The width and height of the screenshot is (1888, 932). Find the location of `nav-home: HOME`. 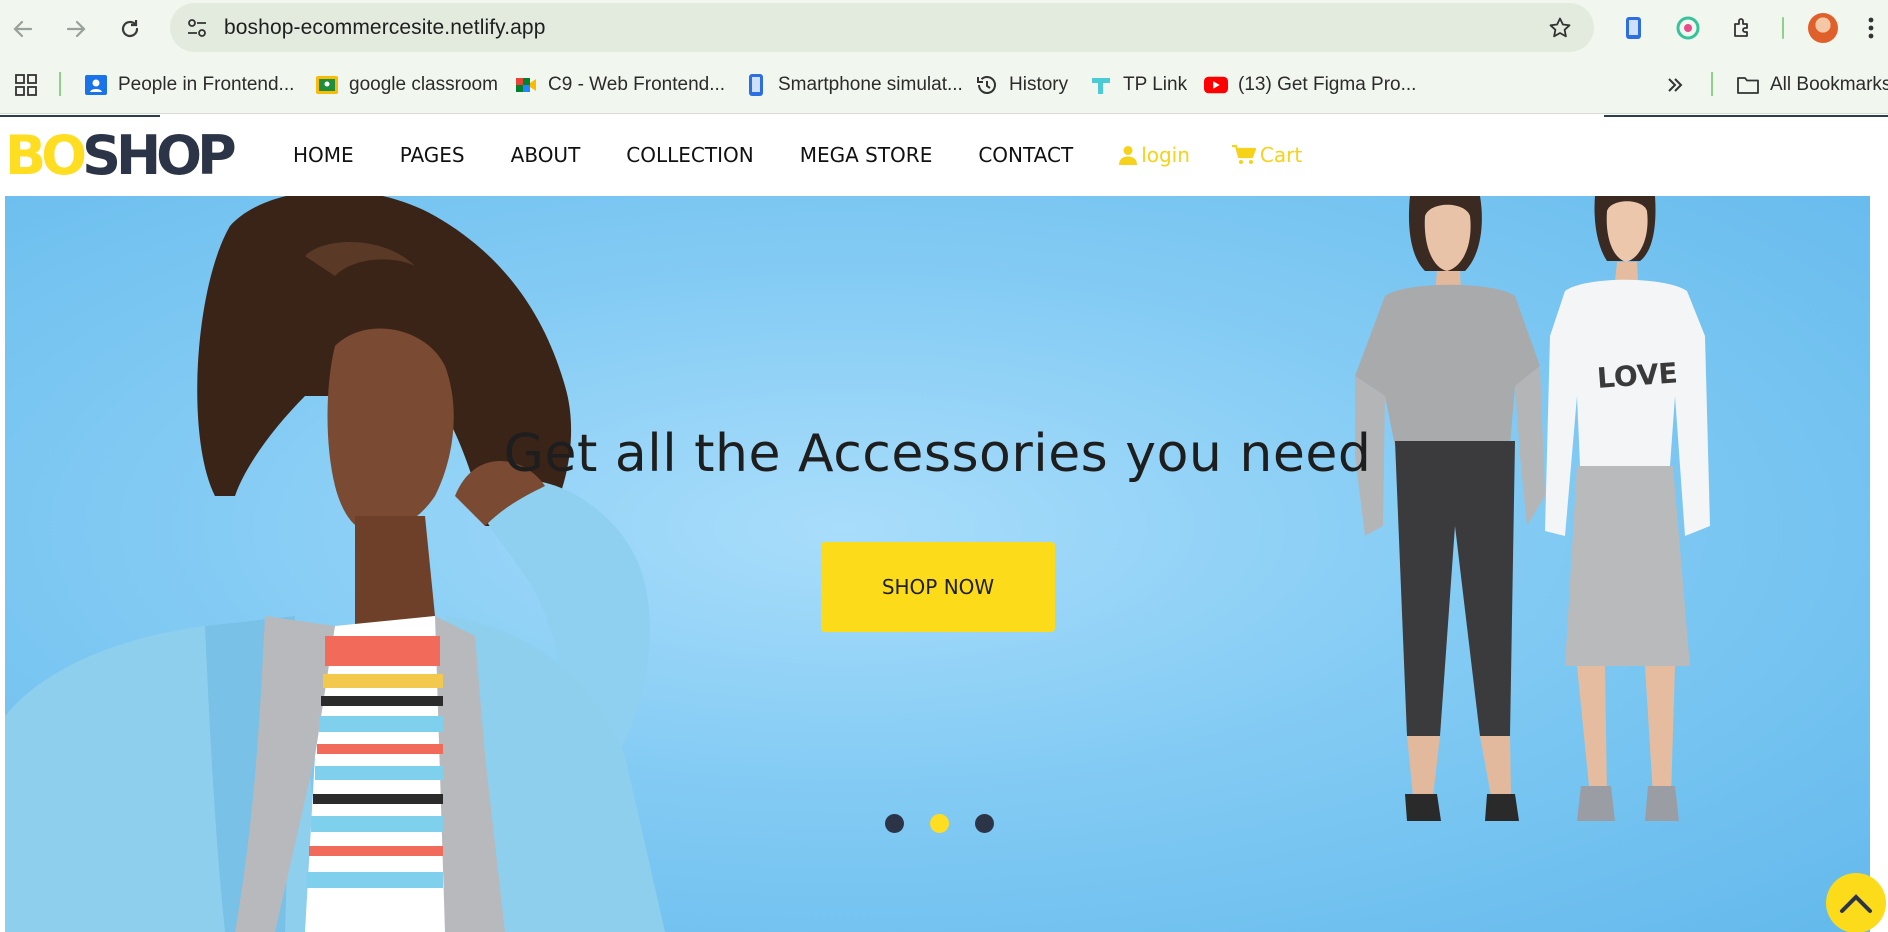

nav-home: HOME is located at coordinates (323, 155).